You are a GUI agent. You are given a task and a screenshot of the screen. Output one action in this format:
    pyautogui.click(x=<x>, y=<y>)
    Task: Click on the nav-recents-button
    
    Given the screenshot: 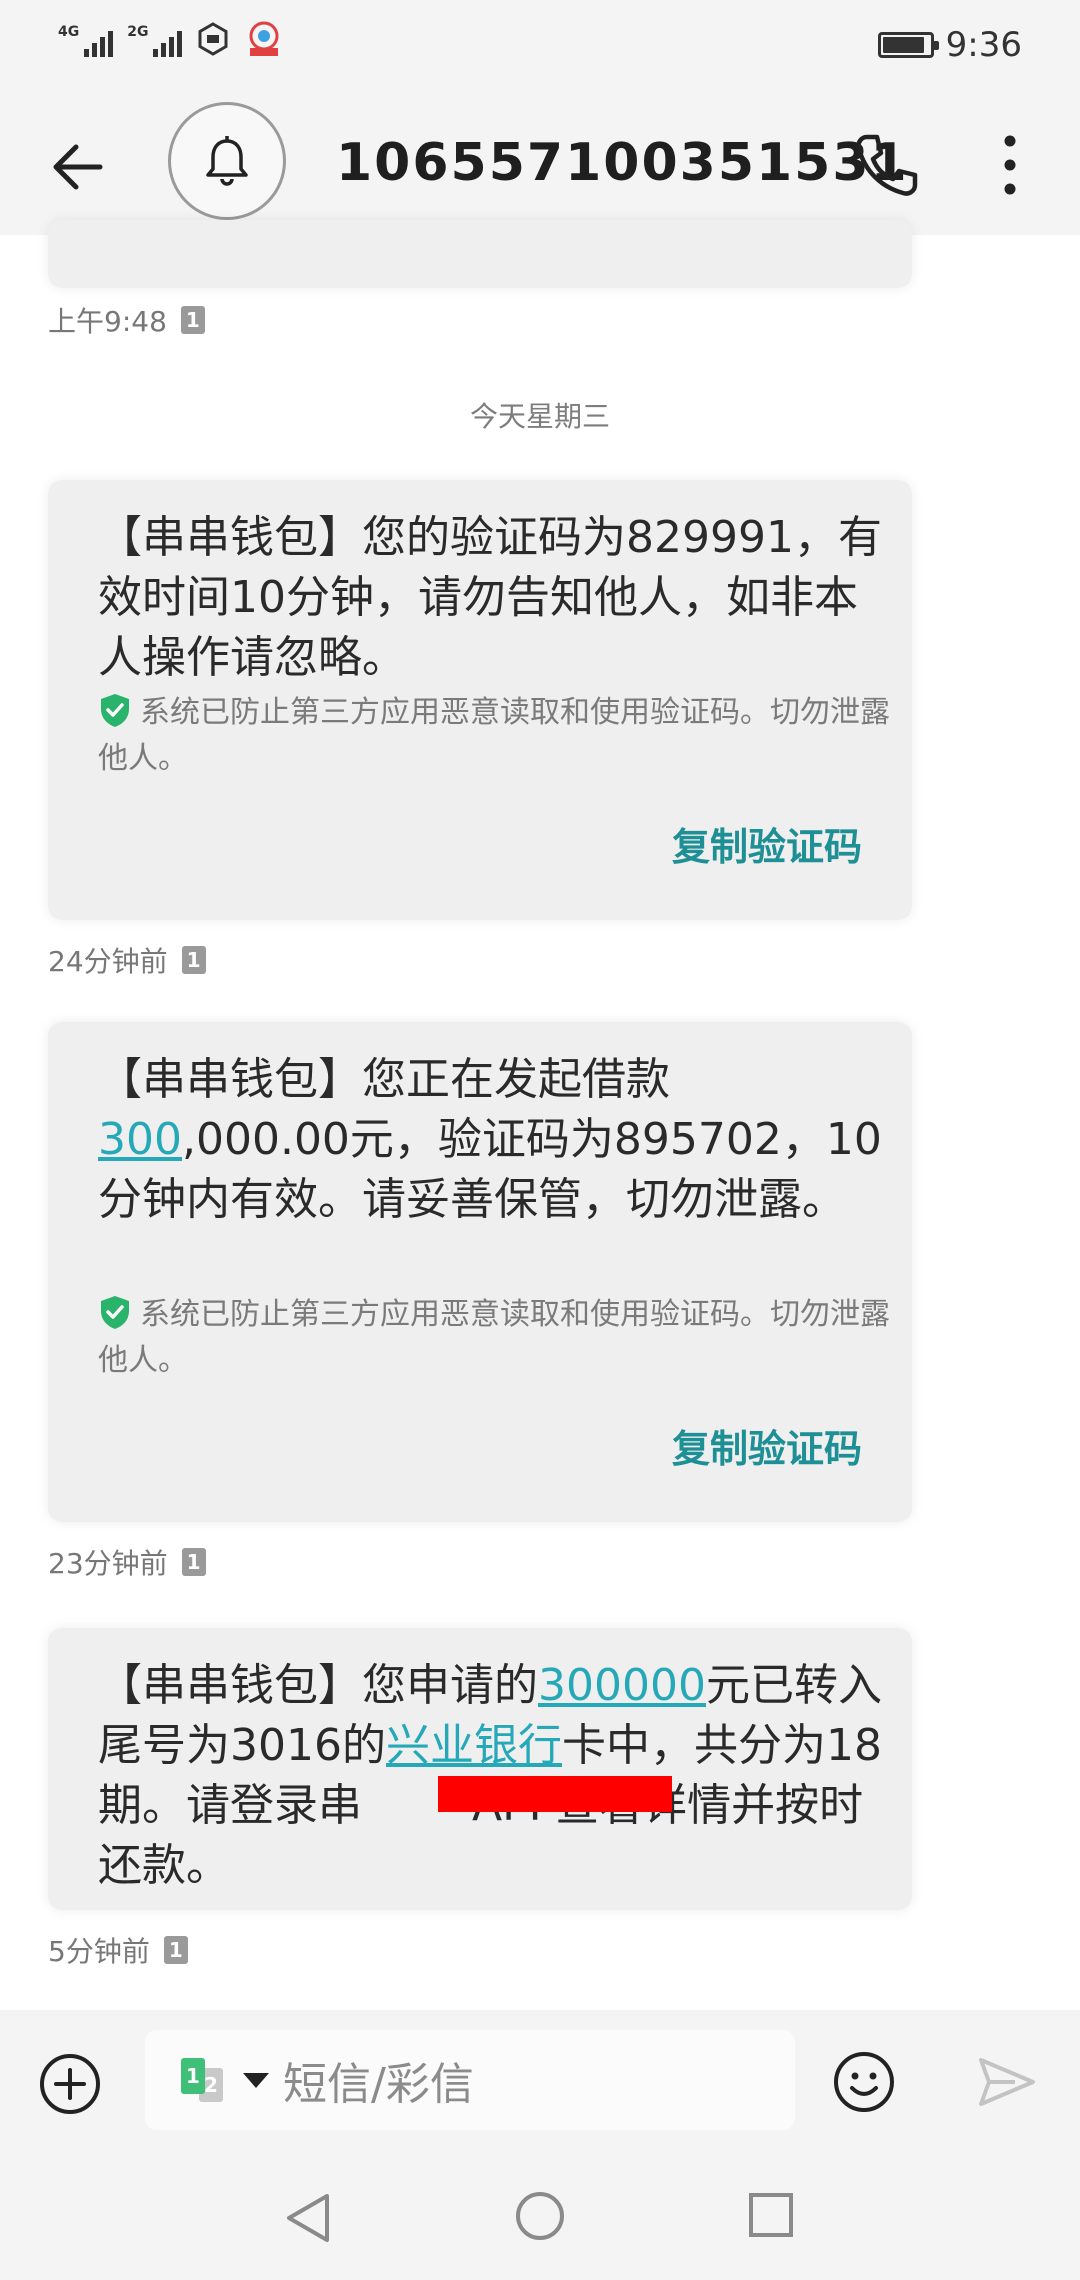 What is the action you would take?
    pyautogui.click(x=771, y=2215)
    